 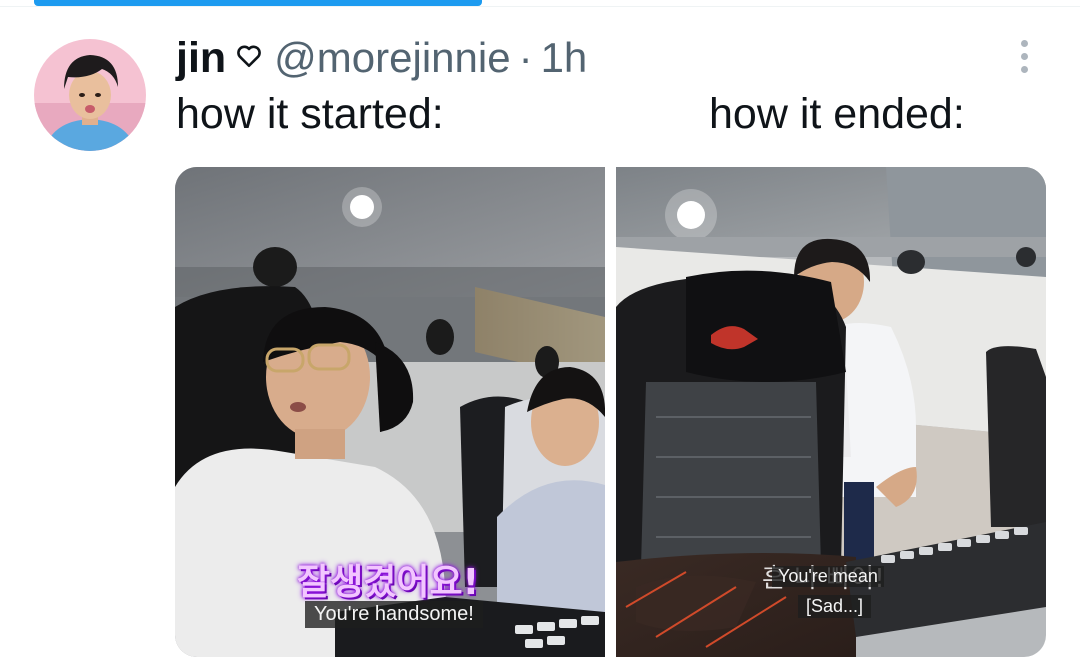 I want to click on post-header: jin @morejinnie · 1h, so click(x=381, y=58).